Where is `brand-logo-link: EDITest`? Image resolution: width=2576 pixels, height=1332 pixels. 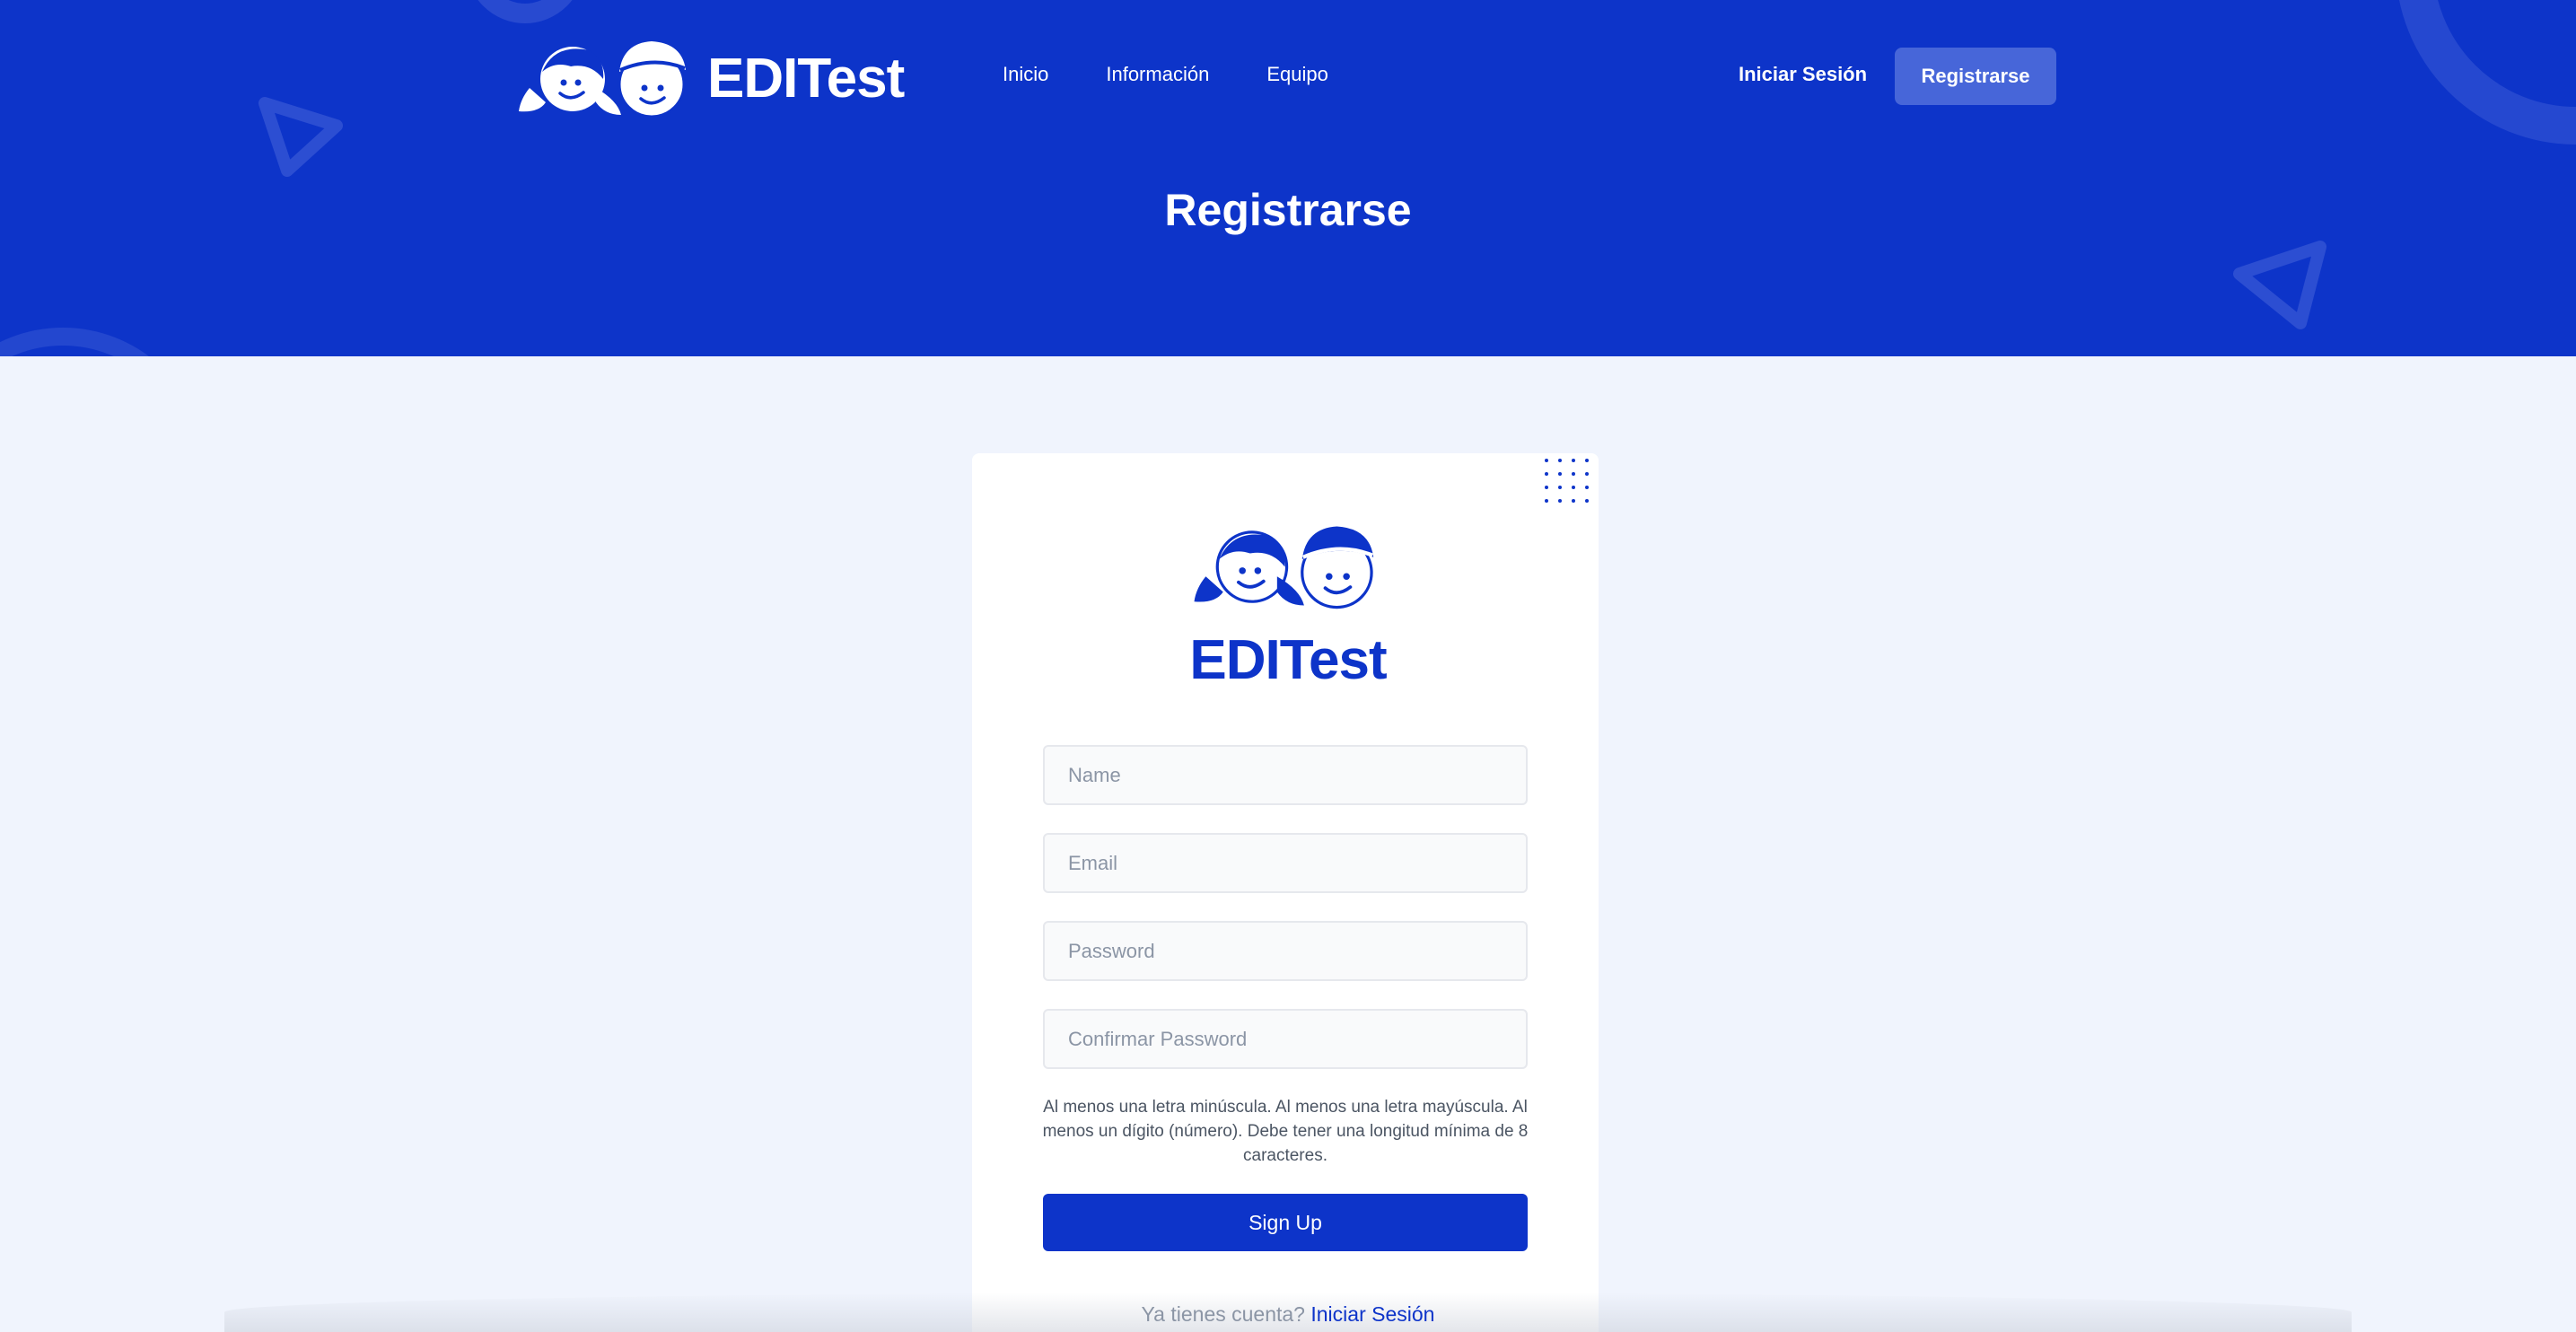
brand-logo-link: EDITest is located at coordinates (712, 78).